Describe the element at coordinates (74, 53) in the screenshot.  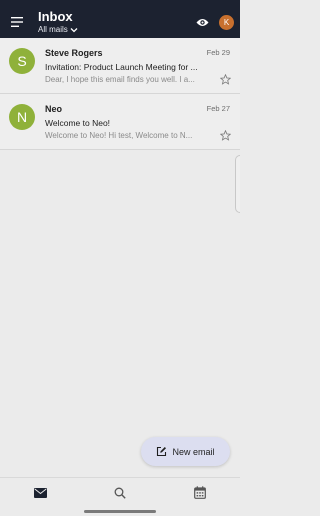
I see `email-sender: Steve Rogers` at that location.